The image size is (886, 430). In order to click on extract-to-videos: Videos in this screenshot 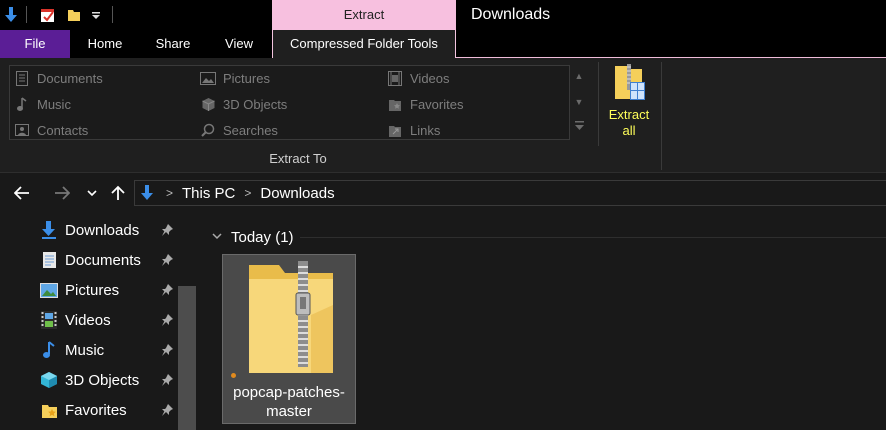, I will do `click(418, 78)`.